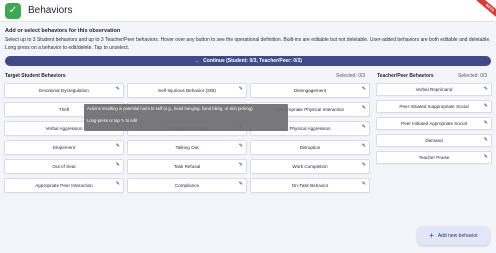 The width and height of the screenshot is (496, 253). What do you see at coordinates (35, 76) in the screenshot?
I see `student-section-title: Target Student Behaviors` at bounding box center [35, 76].